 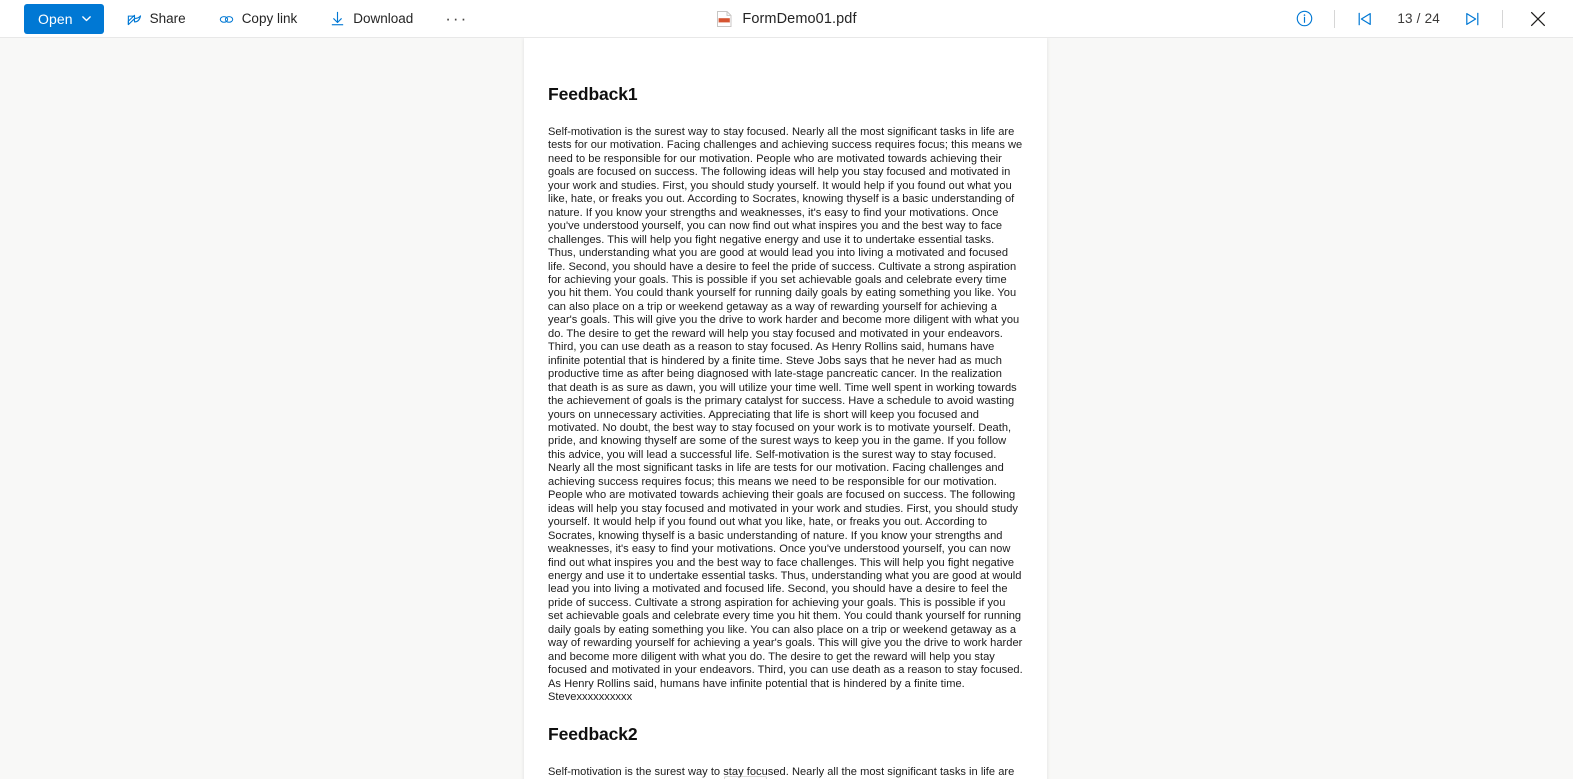 I want to click on open-button: Open, so click(x=64, y=18).